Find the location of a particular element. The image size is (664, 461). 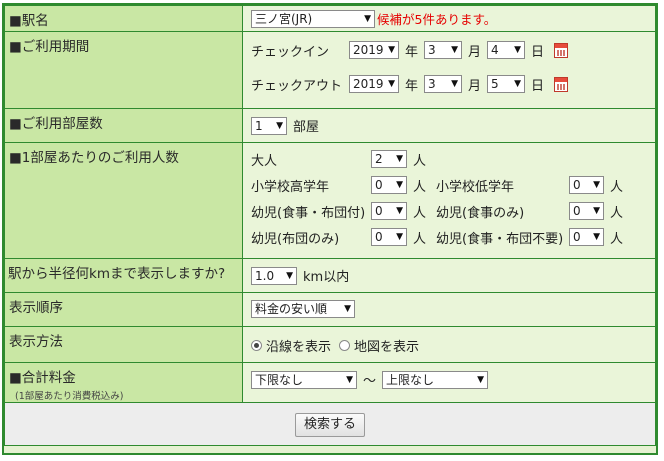

checkout-month-select: 3 ▼ is located at coordinates (443, 84).